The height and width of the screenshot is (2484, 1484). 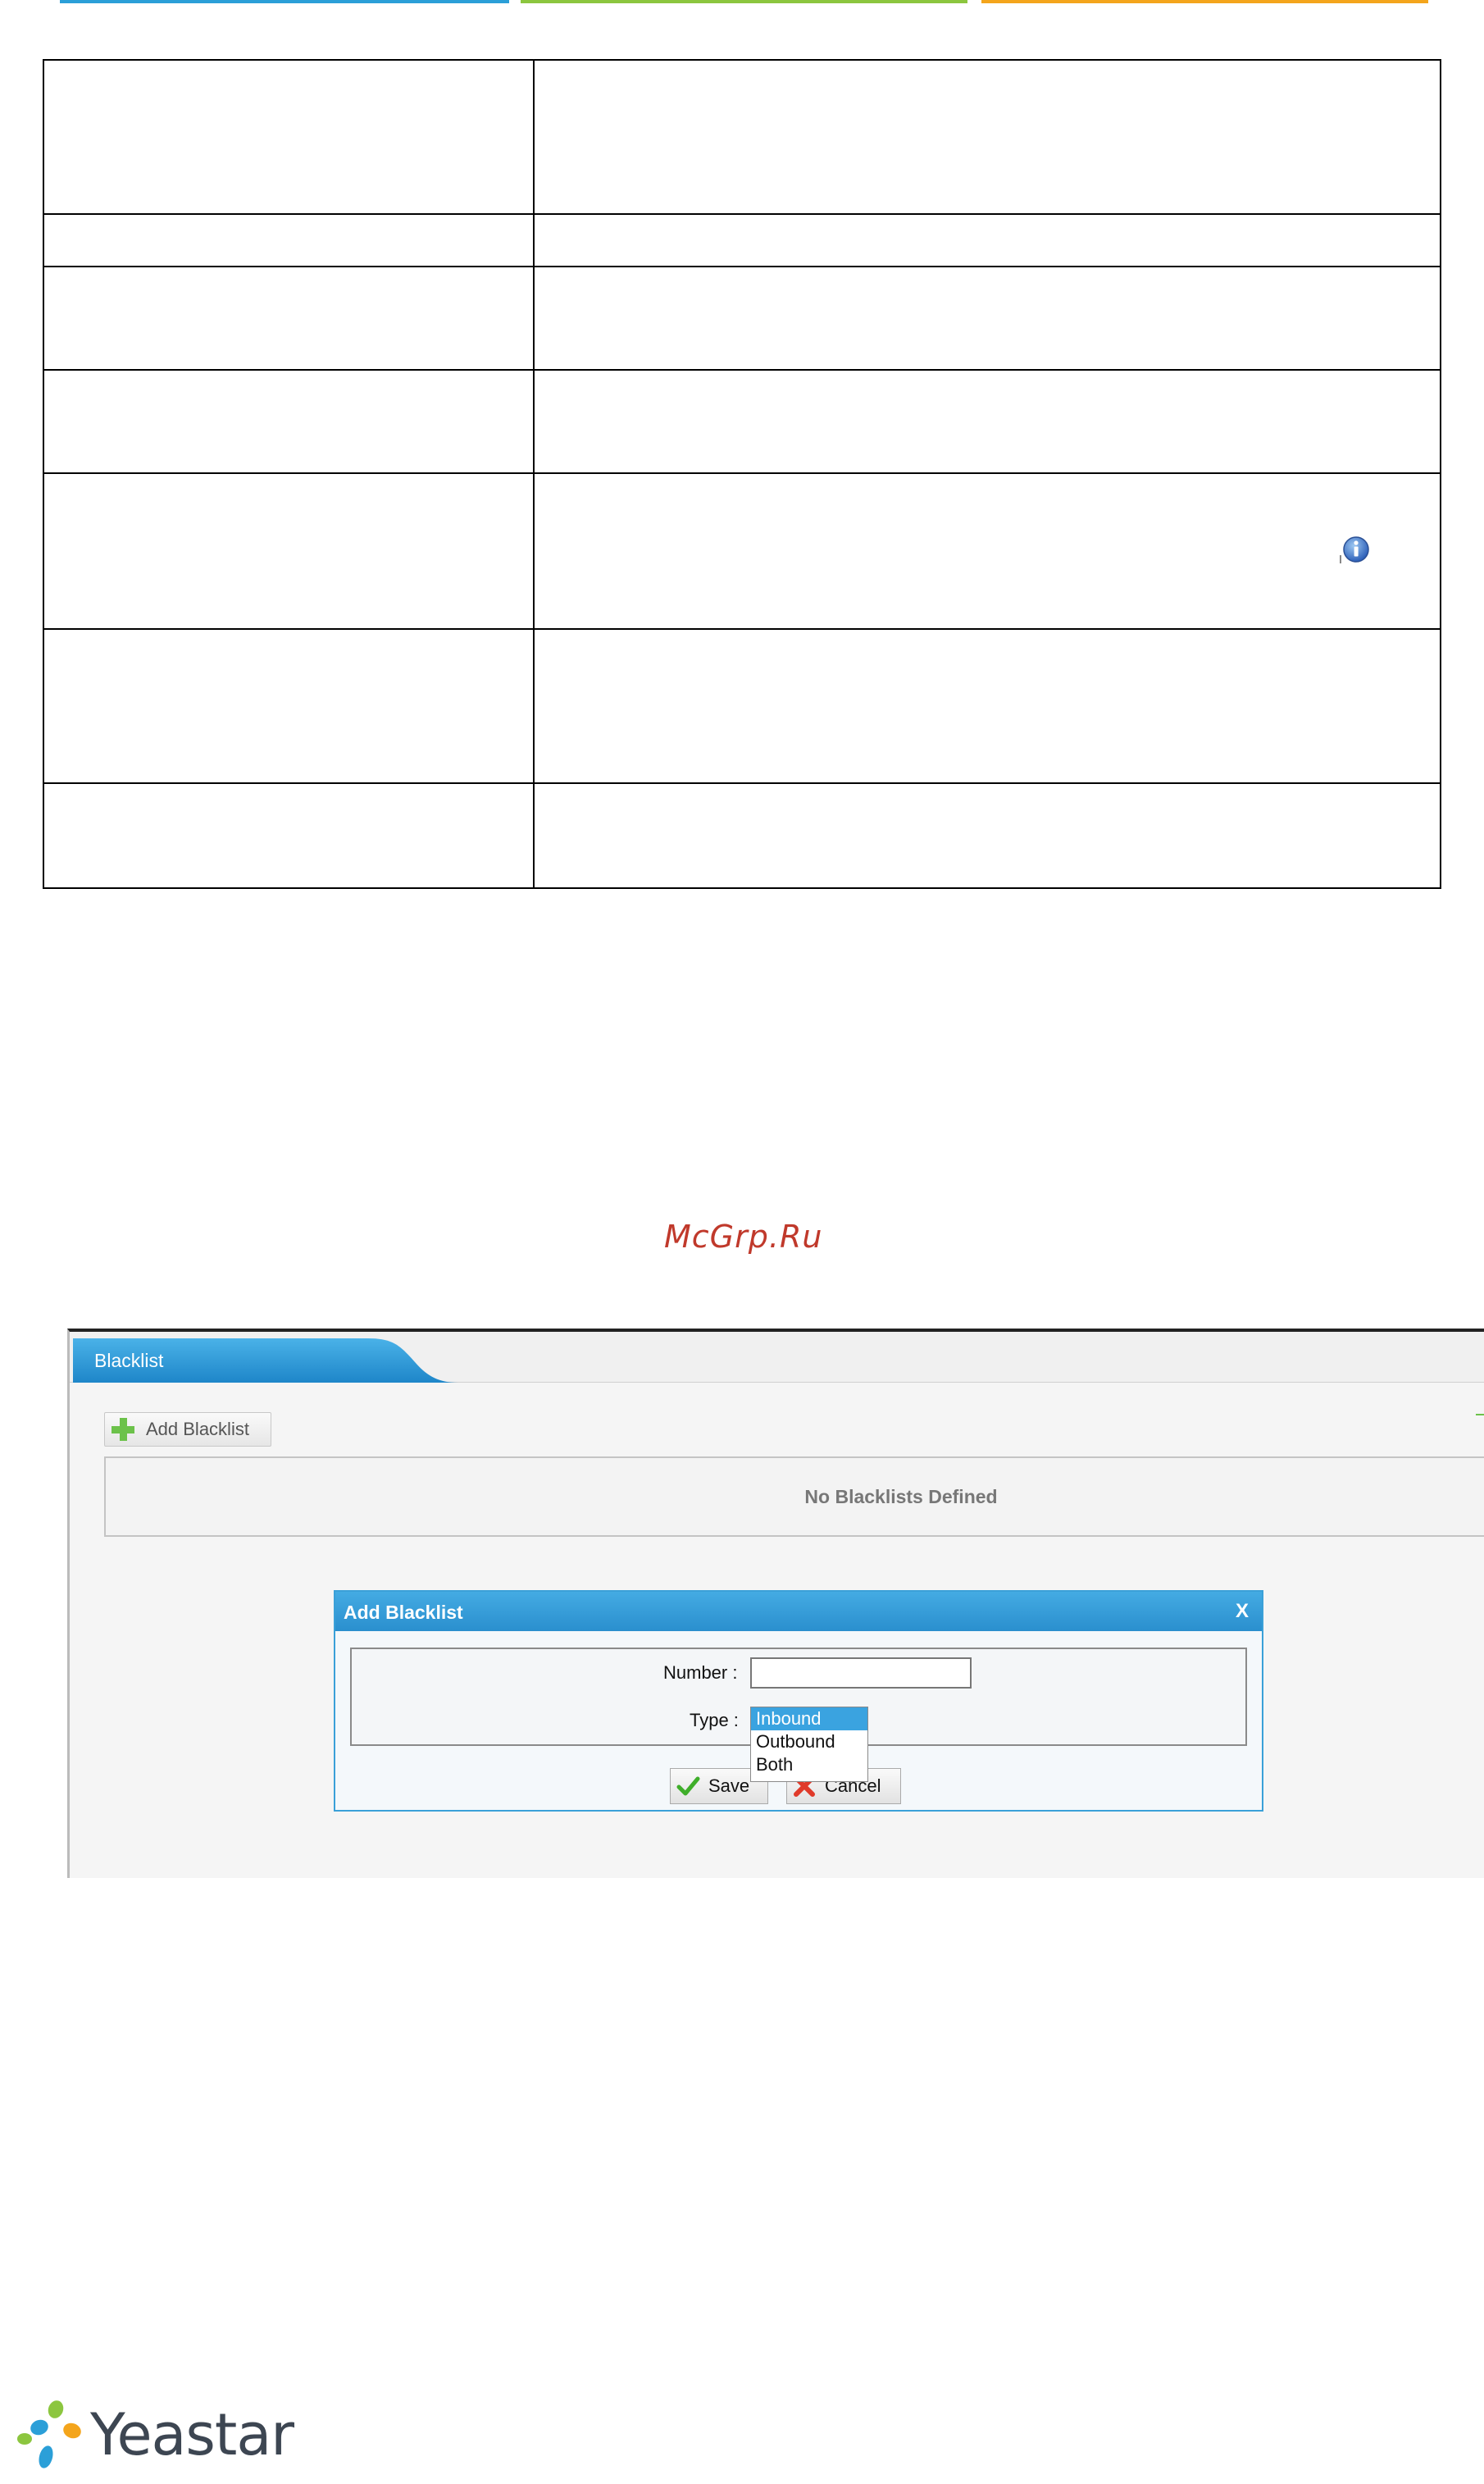 What do you see at coordinates (403, 1612) in the screenshot?
I see `dialog-title: Add Blacklist` at bounding box center [403, 1612].